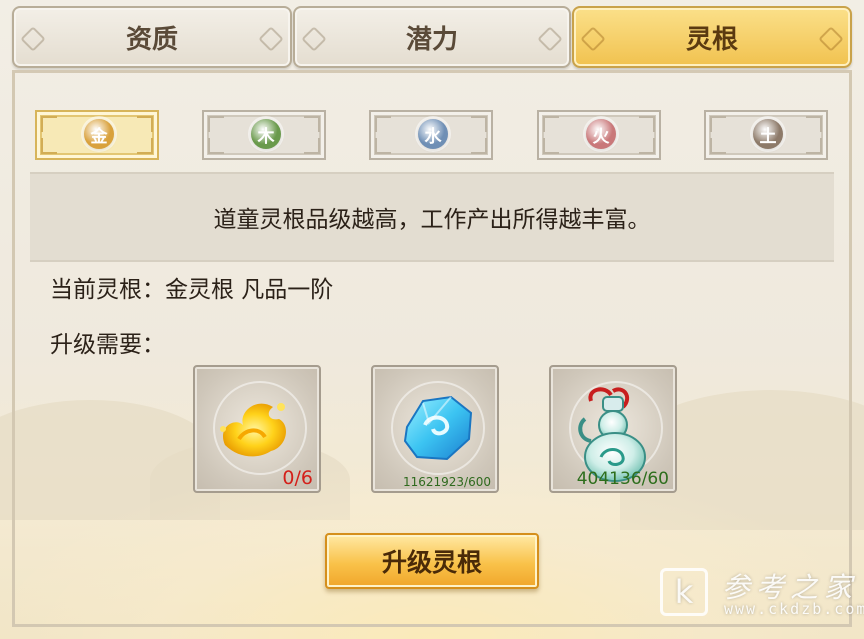 This screenshot has height=639, width=864. Describe the element at coordinates (711, 39) in the screenshot. I see `tab-label: 灵根` at that location.